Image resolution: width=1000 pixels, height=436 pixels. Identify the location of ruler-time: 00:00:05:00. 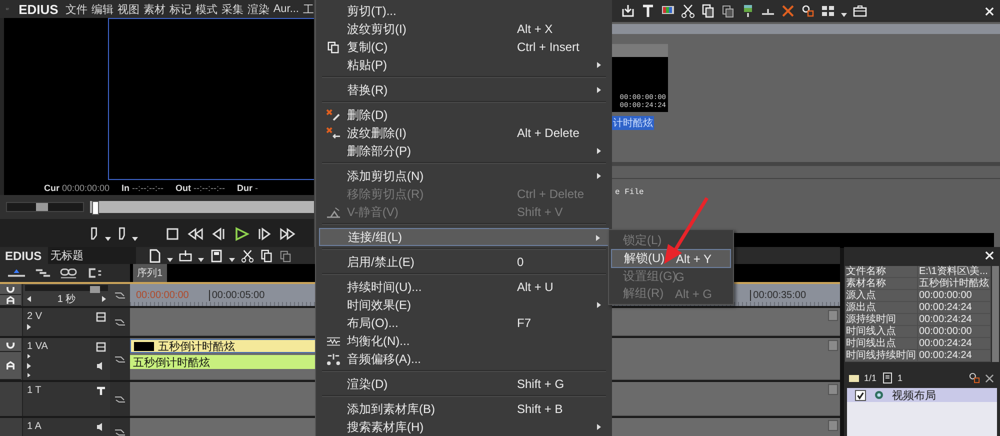
(236, 295).